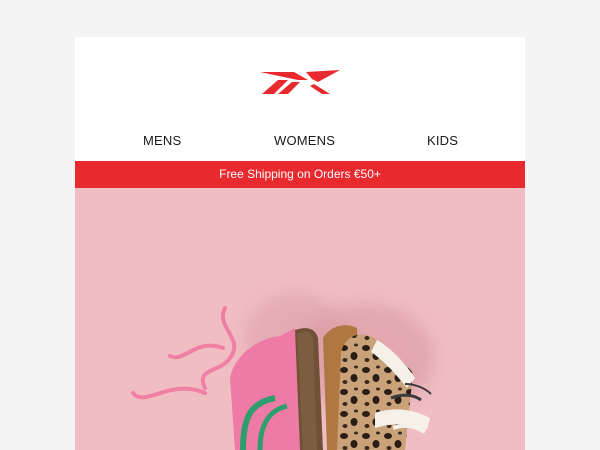 This screenshot has height=450, width=600. What do you see at coordinates (300, 174) in the screenshot?
I see `free-shipping-banner: Free Shipping on Orders €50+` at bounding box center [300, 174].